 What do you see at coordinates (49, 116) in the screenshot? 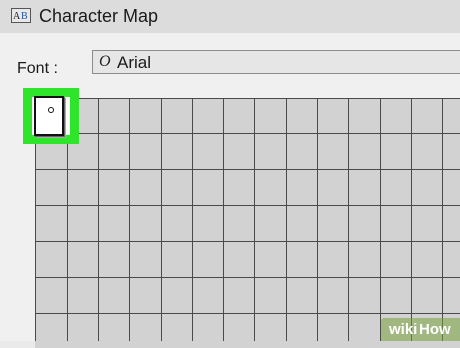
I see `notdef-box-glyph` at bounding box center [49, 116].